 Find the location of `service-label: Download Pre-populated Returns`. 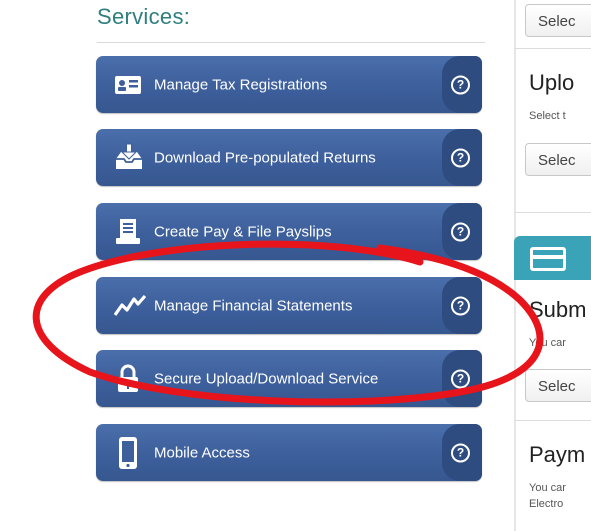

service-label: Download Pre-populated Returns is located at coordinates (265, 157).